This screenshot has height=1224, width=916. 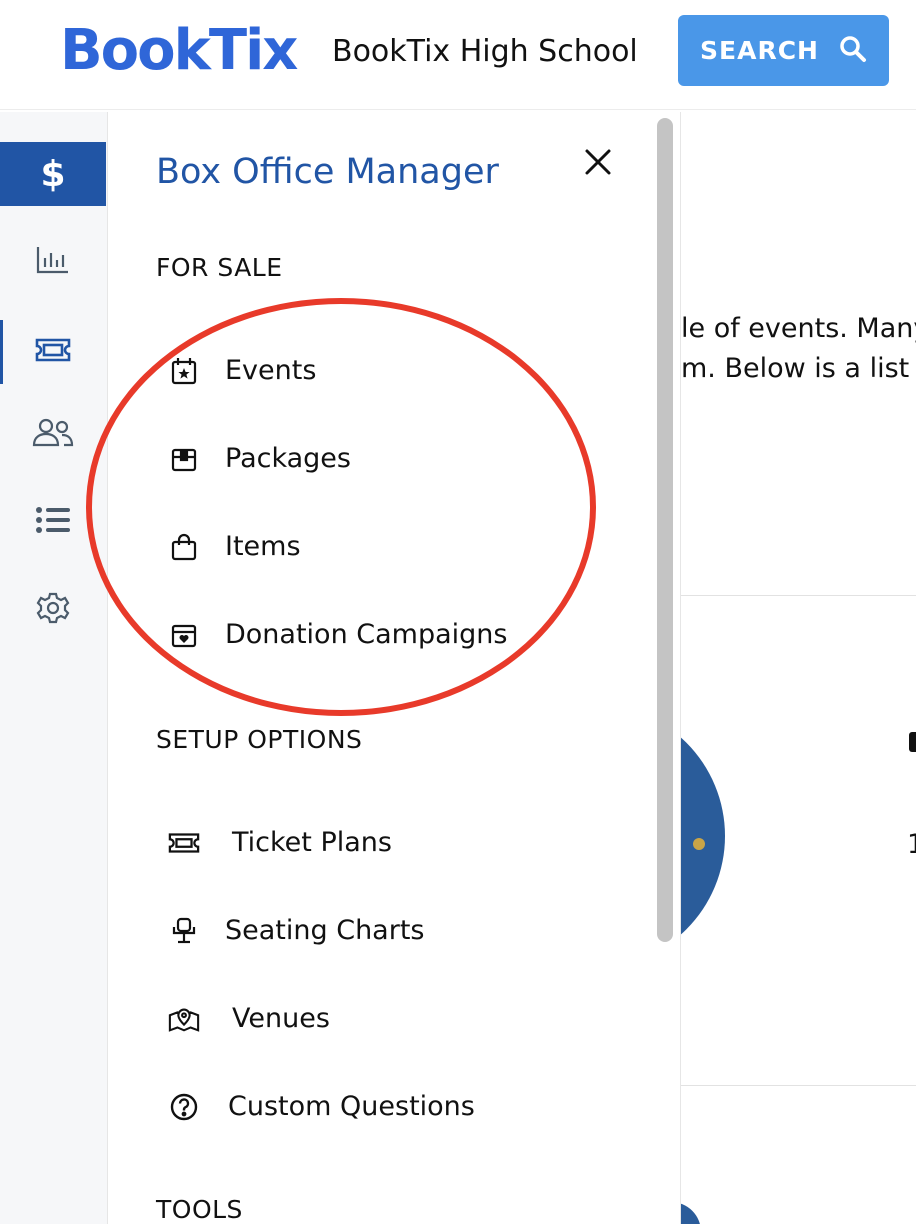 I want to click on menu-item-packages: Packages, so click(x=259, y=459).